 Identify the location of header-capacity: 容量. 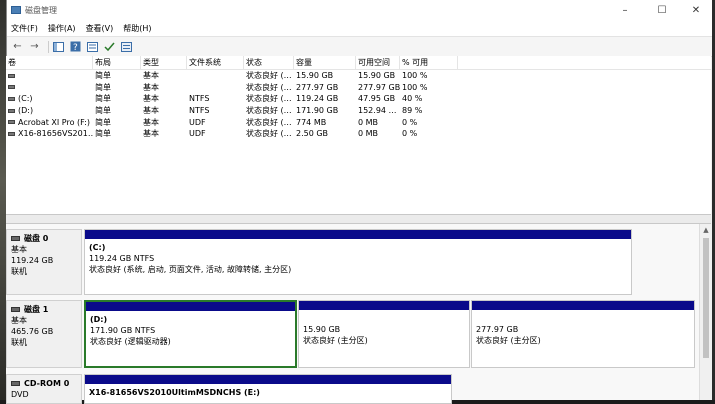
(325, 62).